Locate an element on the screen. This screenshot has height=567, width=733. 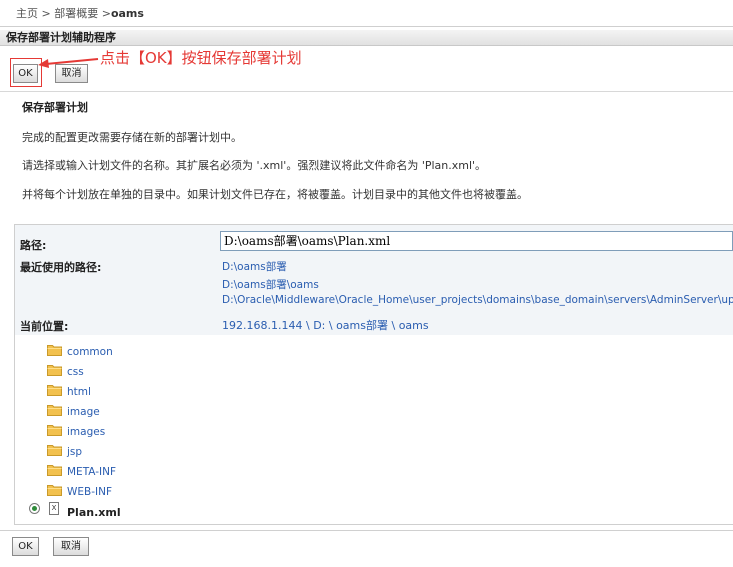
section-divider is located at coordinates (366, 91).